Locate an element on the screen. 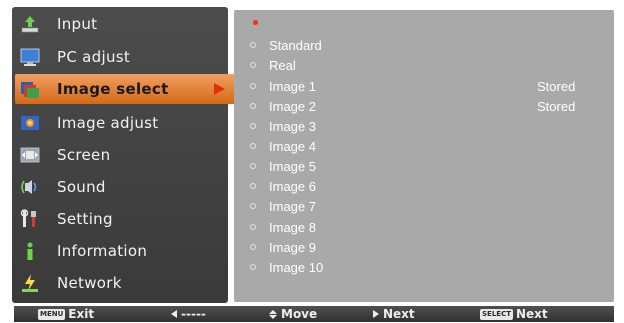 This screenshot has height=323, width=624. submenu-item-name: Image 3 is located at coordinates (292, 126).